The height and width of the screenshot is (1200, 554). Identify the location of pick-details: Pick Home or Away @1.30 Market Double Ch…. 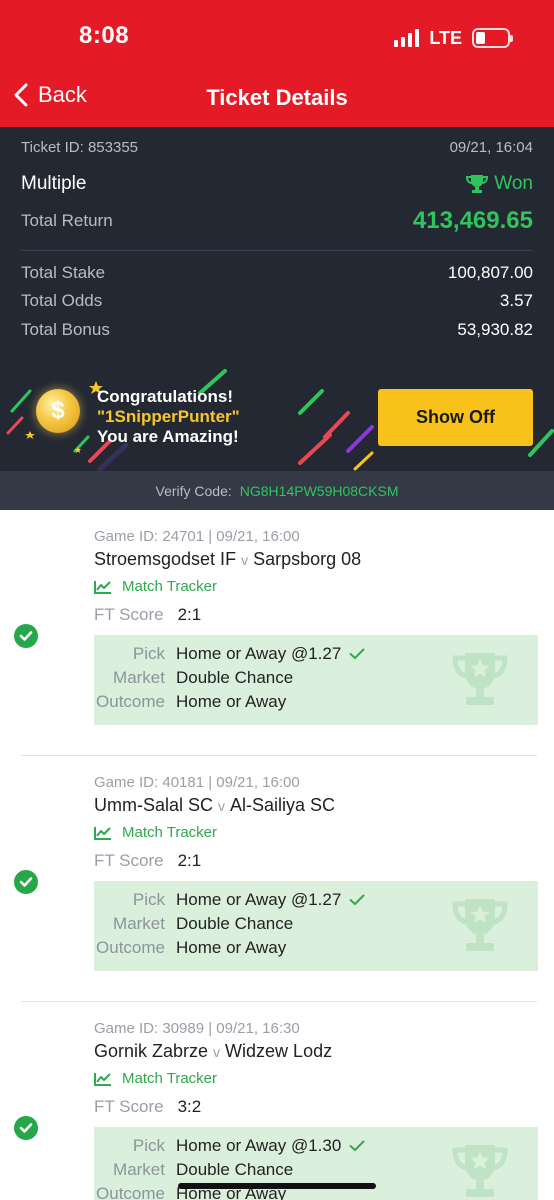
(316, 1163).